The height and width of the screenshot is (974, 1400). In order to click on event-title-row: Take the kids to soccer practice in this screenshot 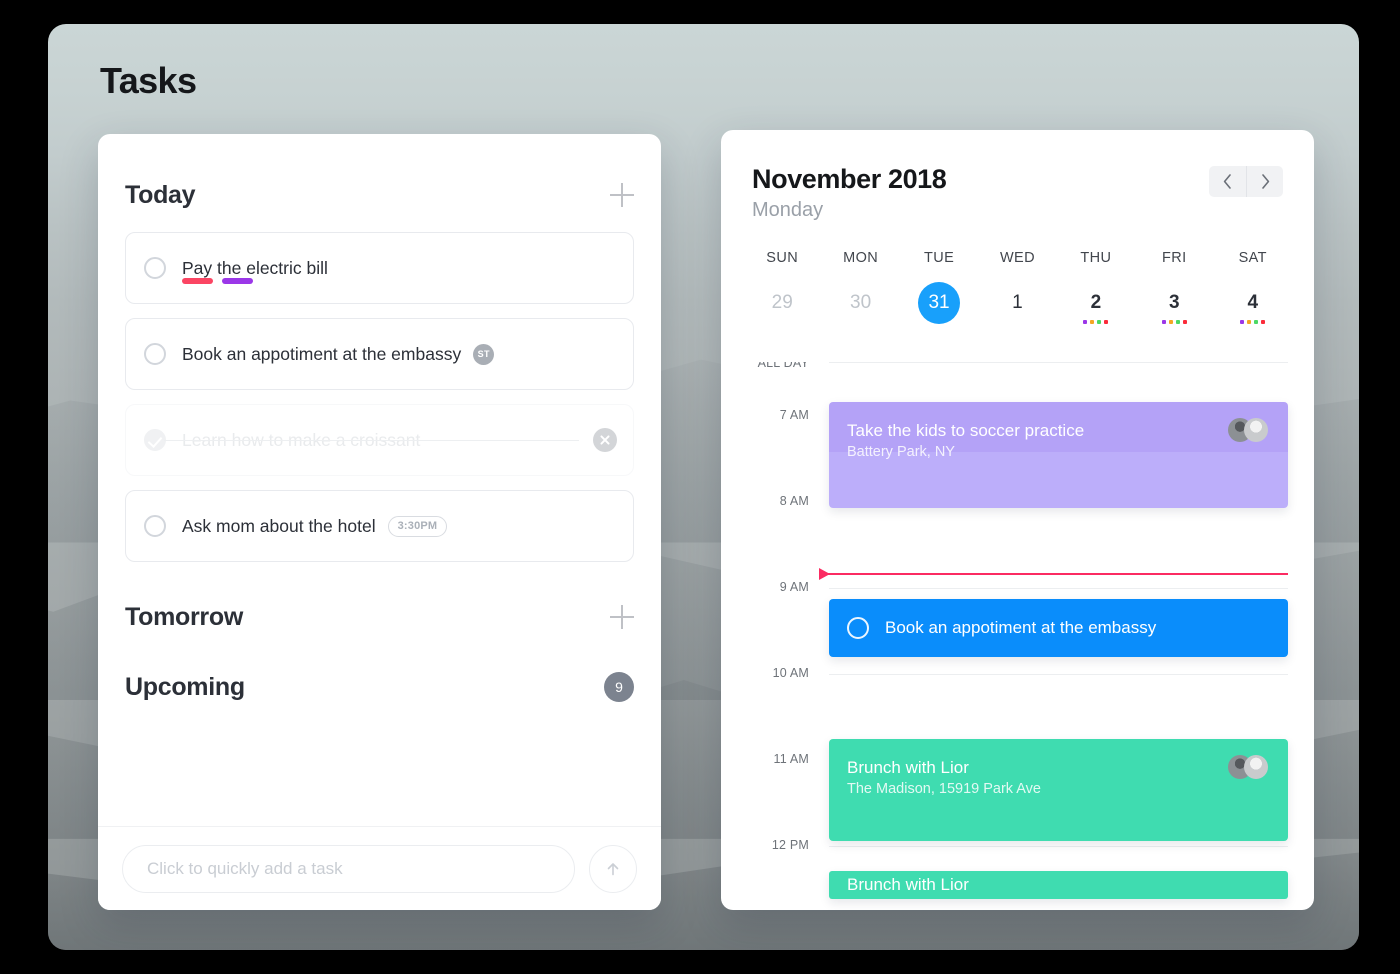, I will do `click(1058, 423)`.